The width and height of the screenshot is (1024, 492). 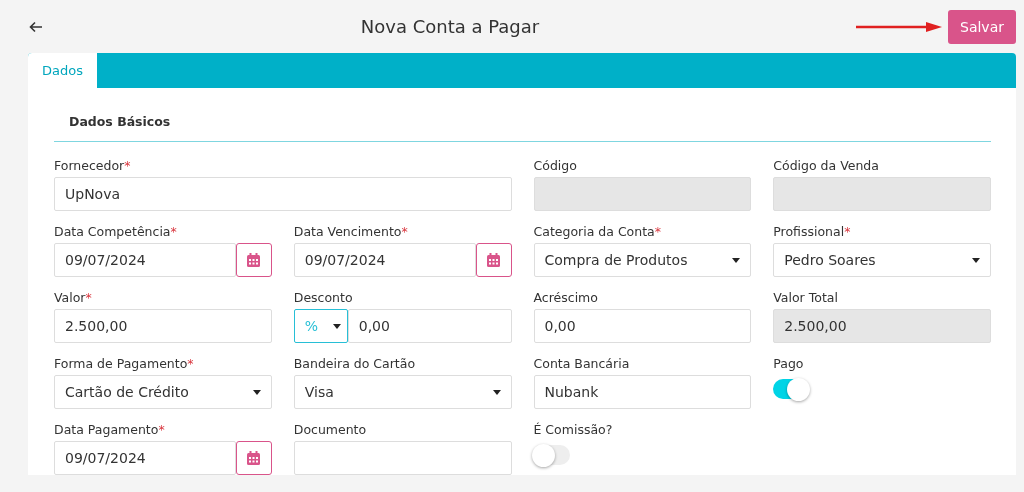 I want to click on field-label: Profissional*, so click(x=812, y=232).